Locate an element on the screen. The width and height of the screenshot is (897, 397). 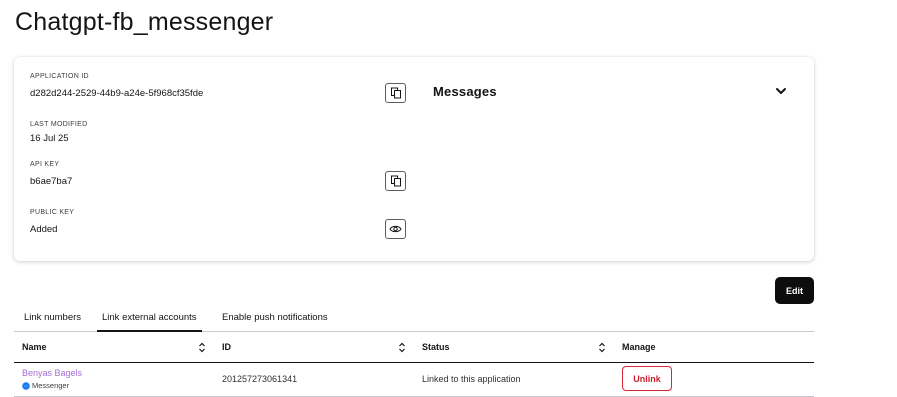
copy-application-id-button is located at coordinates (395, 93).